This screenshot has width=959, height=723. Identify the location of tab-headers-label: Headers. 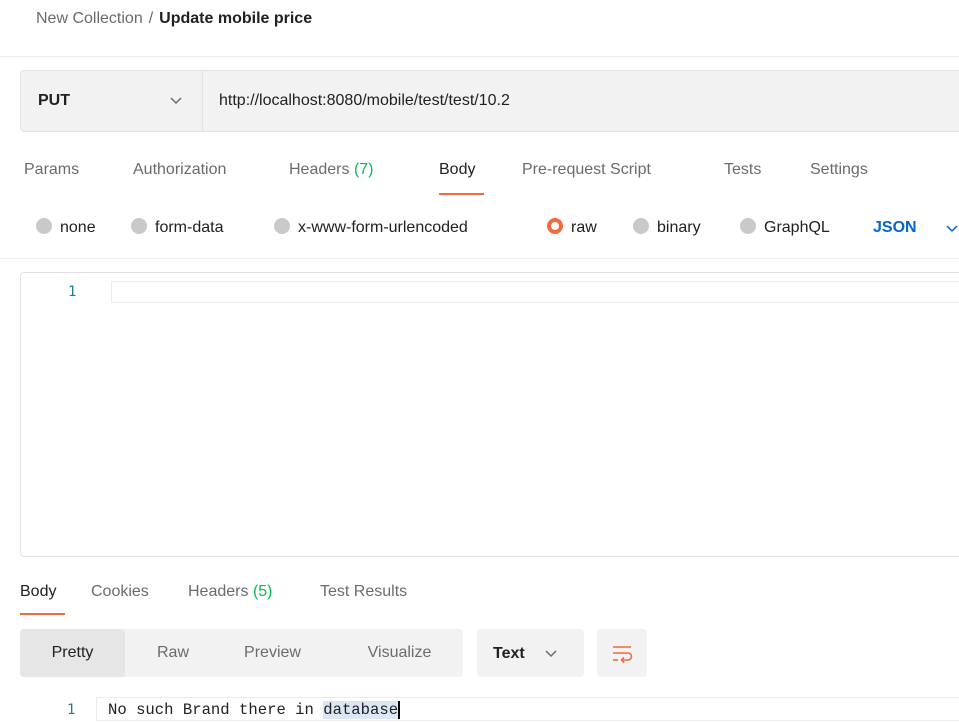
(319, 169).